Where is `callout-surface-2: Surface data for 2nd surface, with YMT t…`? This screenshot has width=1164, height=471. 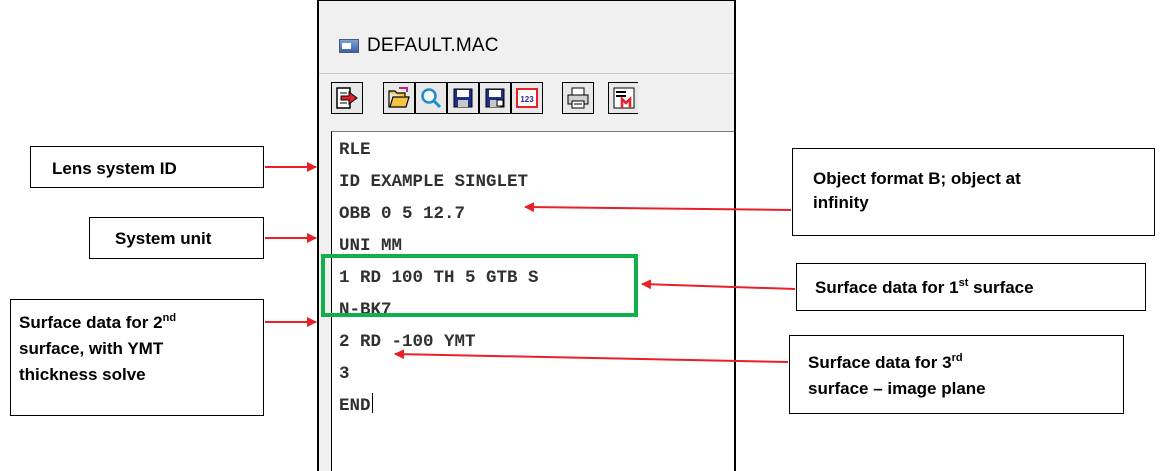 callout-surface-2: Surface data for 2nd surface, with YMT t… is located at coordinates (137, 357).